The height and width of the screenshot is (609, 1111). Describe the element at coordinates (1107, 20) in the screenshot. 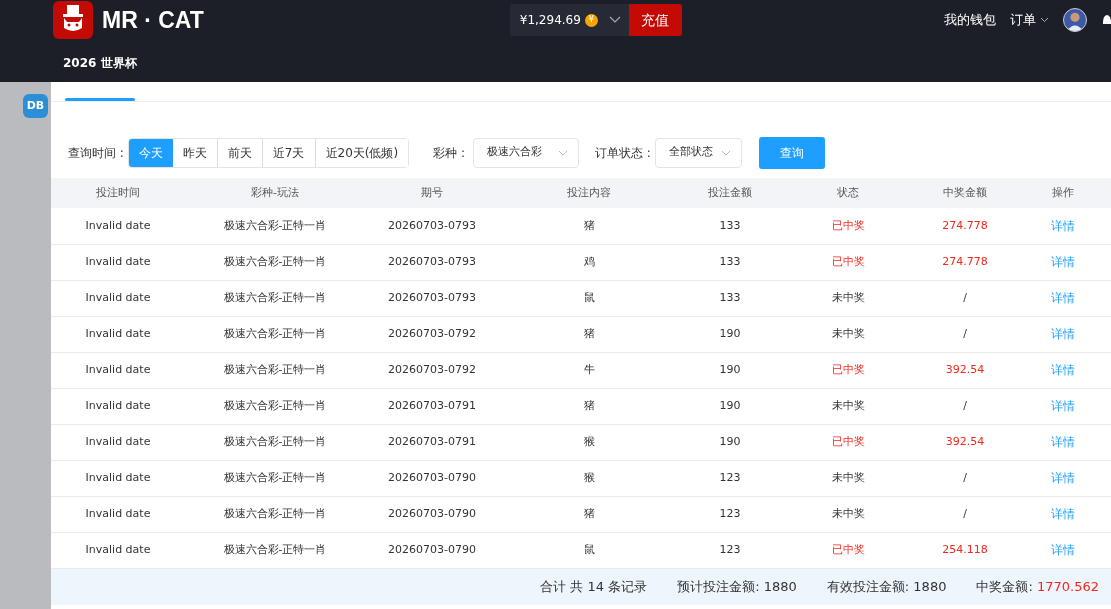

I see `bell-icon` at that location.